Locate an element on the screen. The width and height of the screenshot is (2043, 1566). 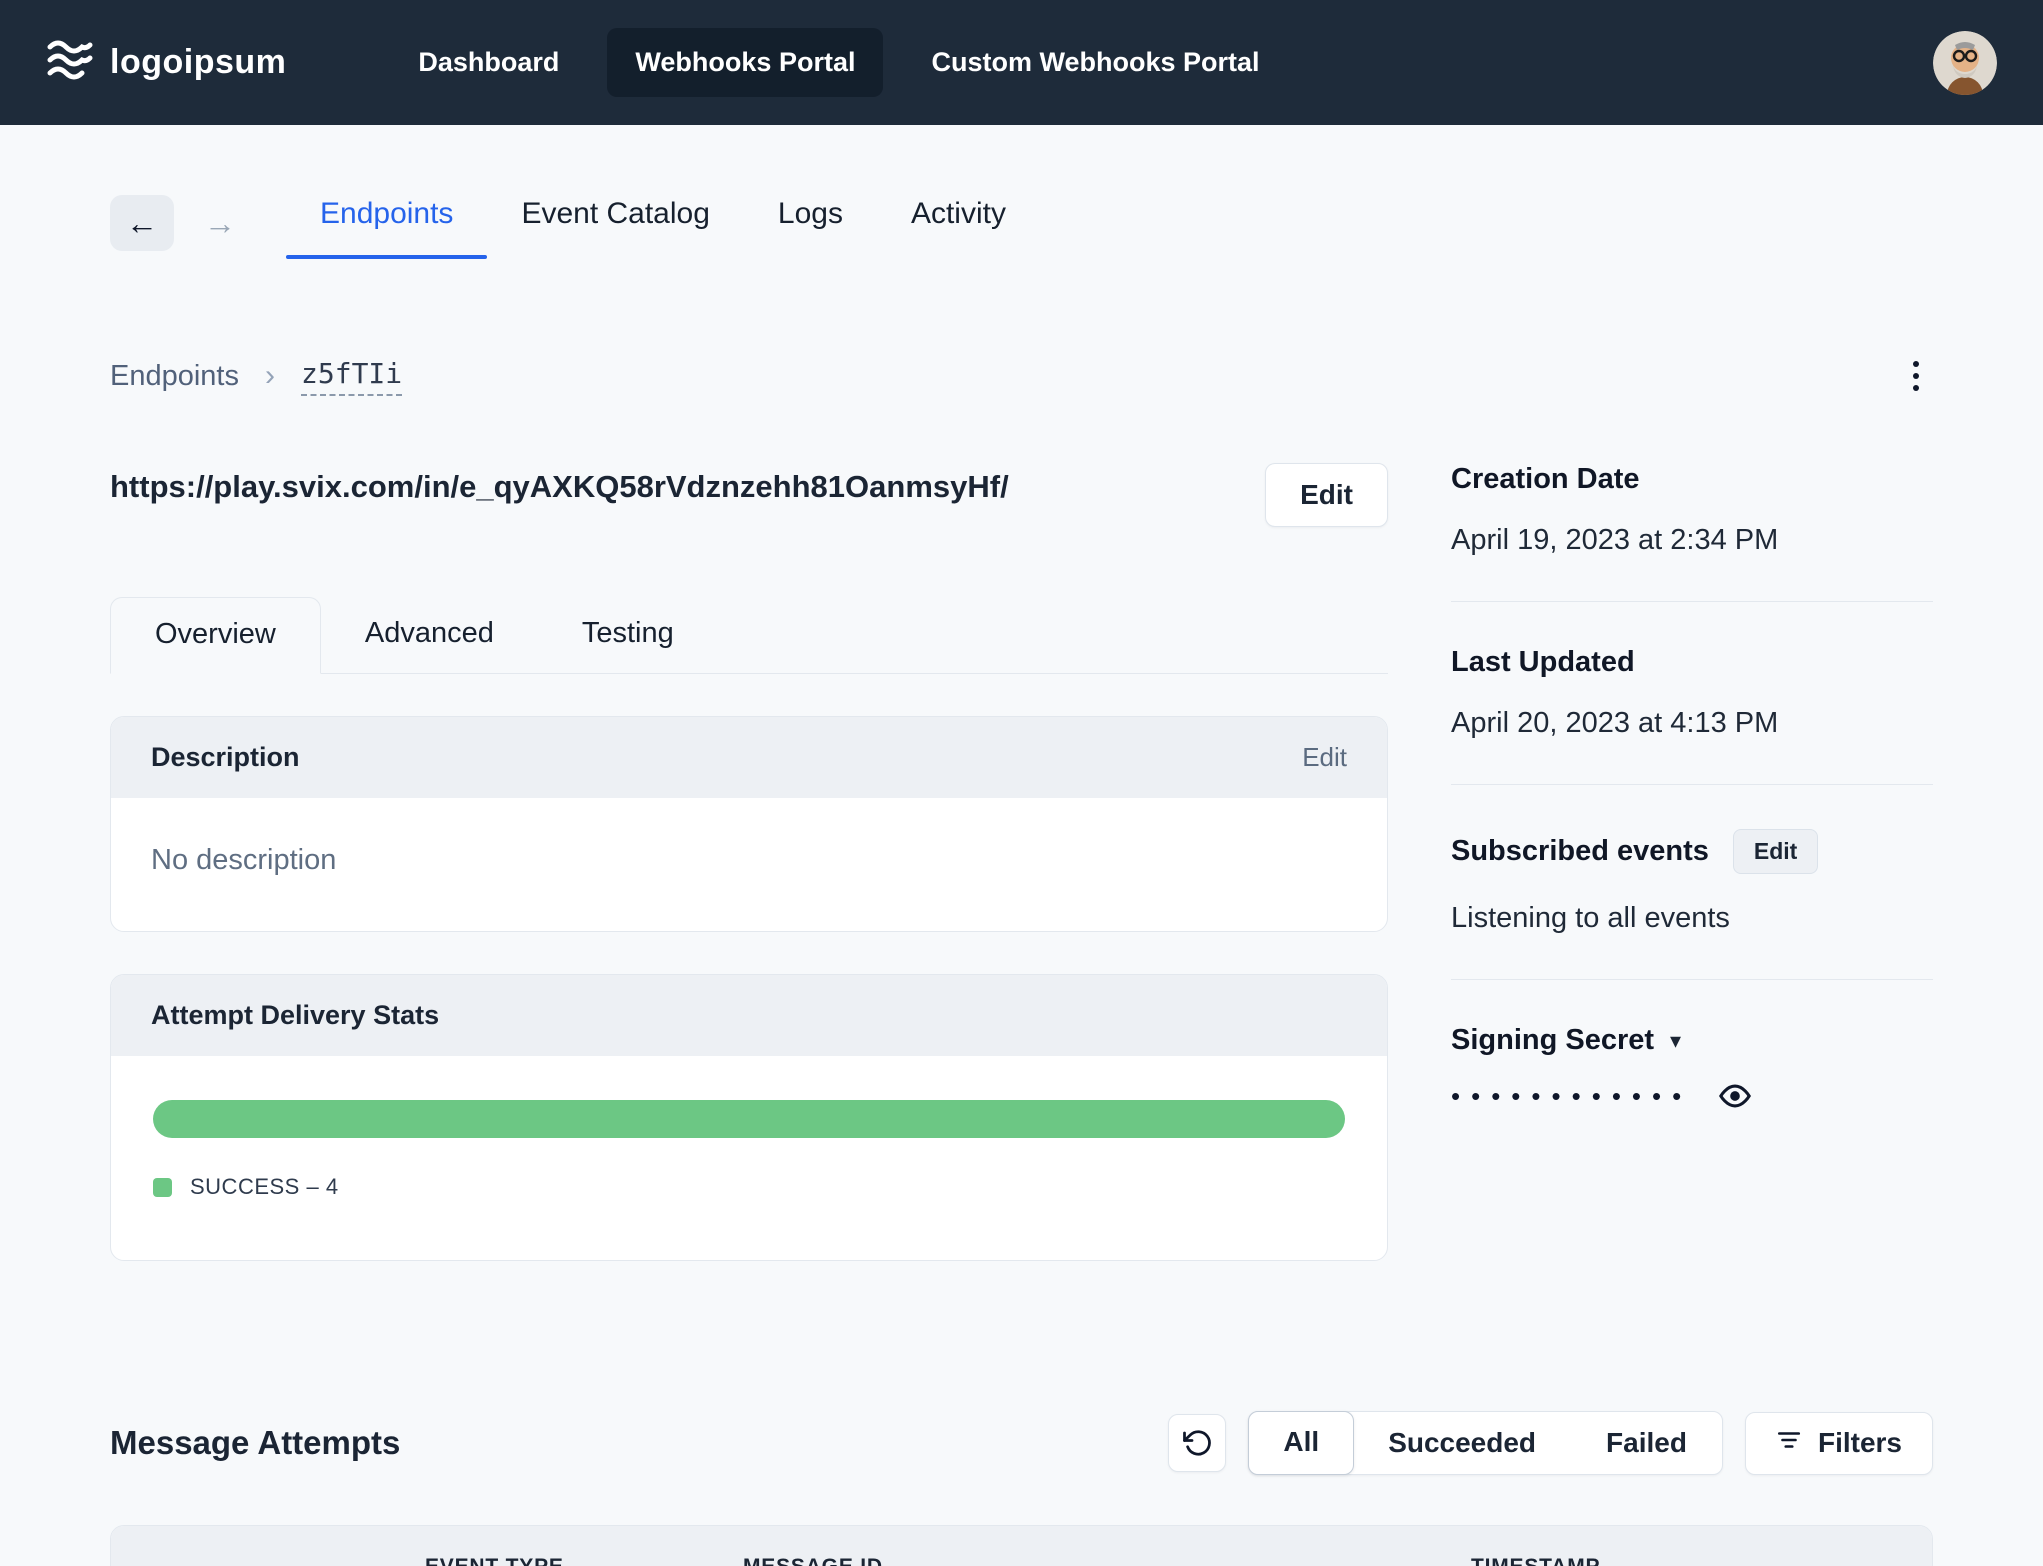
filter-failed: Failed is located at coordinates (1646, 1443).